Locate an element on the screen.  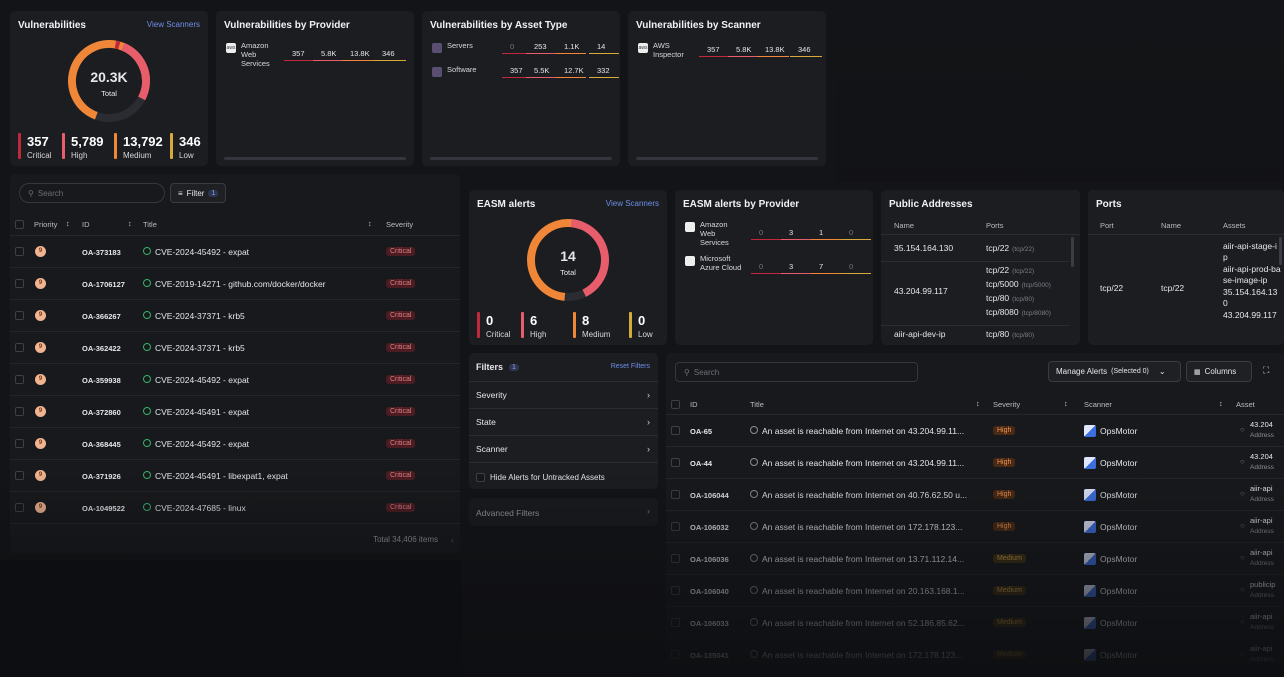
severity-badge: Critical is located at coordinates (401, 507).